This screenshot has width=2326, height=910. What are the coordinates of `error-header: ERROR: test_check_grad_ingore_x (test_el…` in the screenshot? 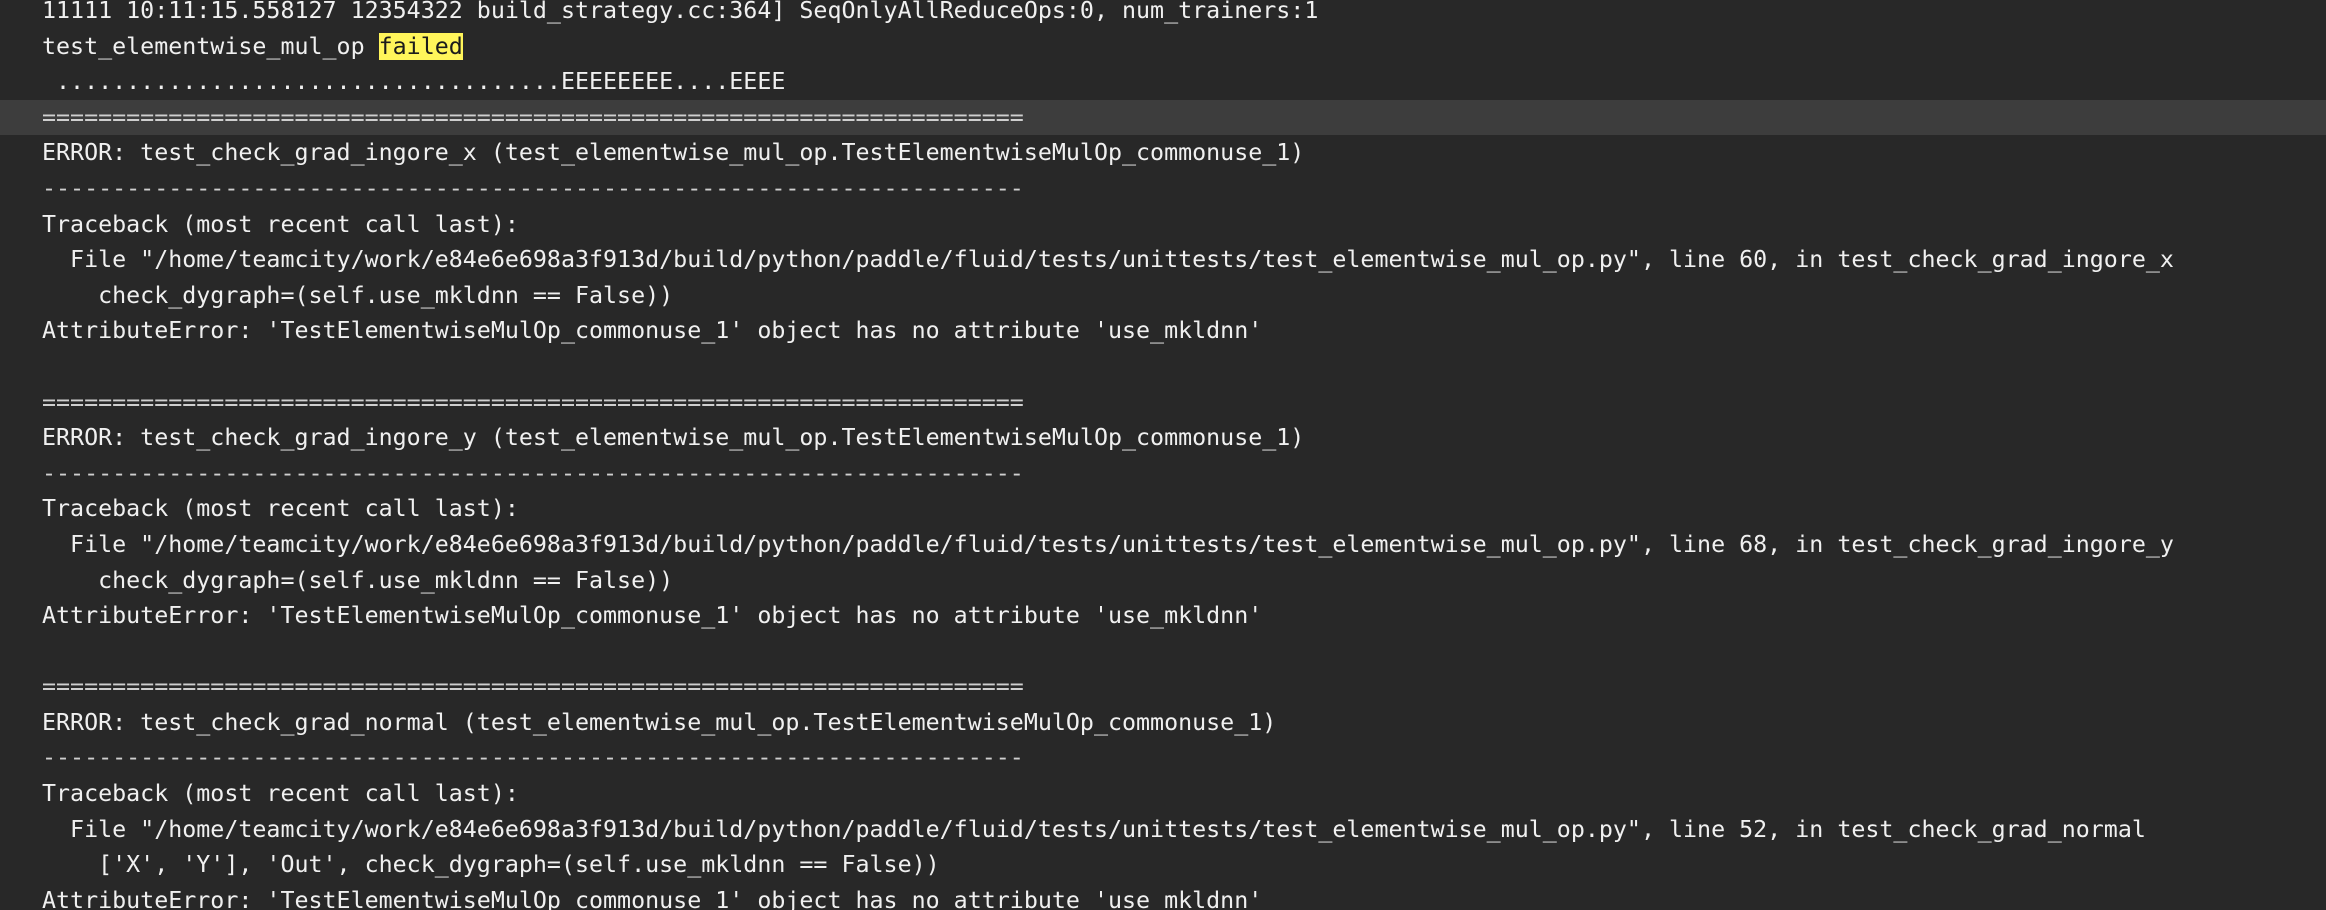 It's located at (1163, 153).